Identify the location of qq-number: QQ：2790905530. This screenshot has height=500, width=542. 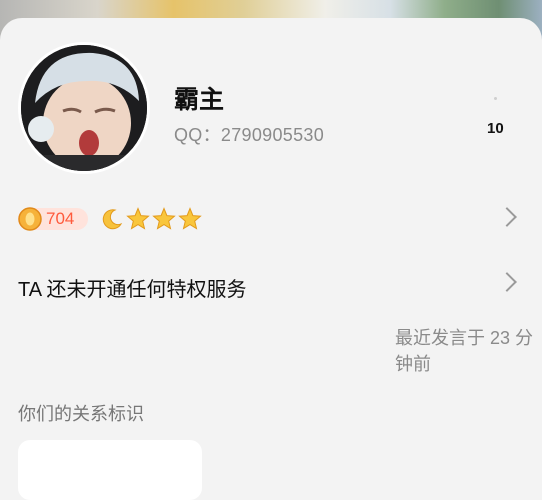
(249, 135).